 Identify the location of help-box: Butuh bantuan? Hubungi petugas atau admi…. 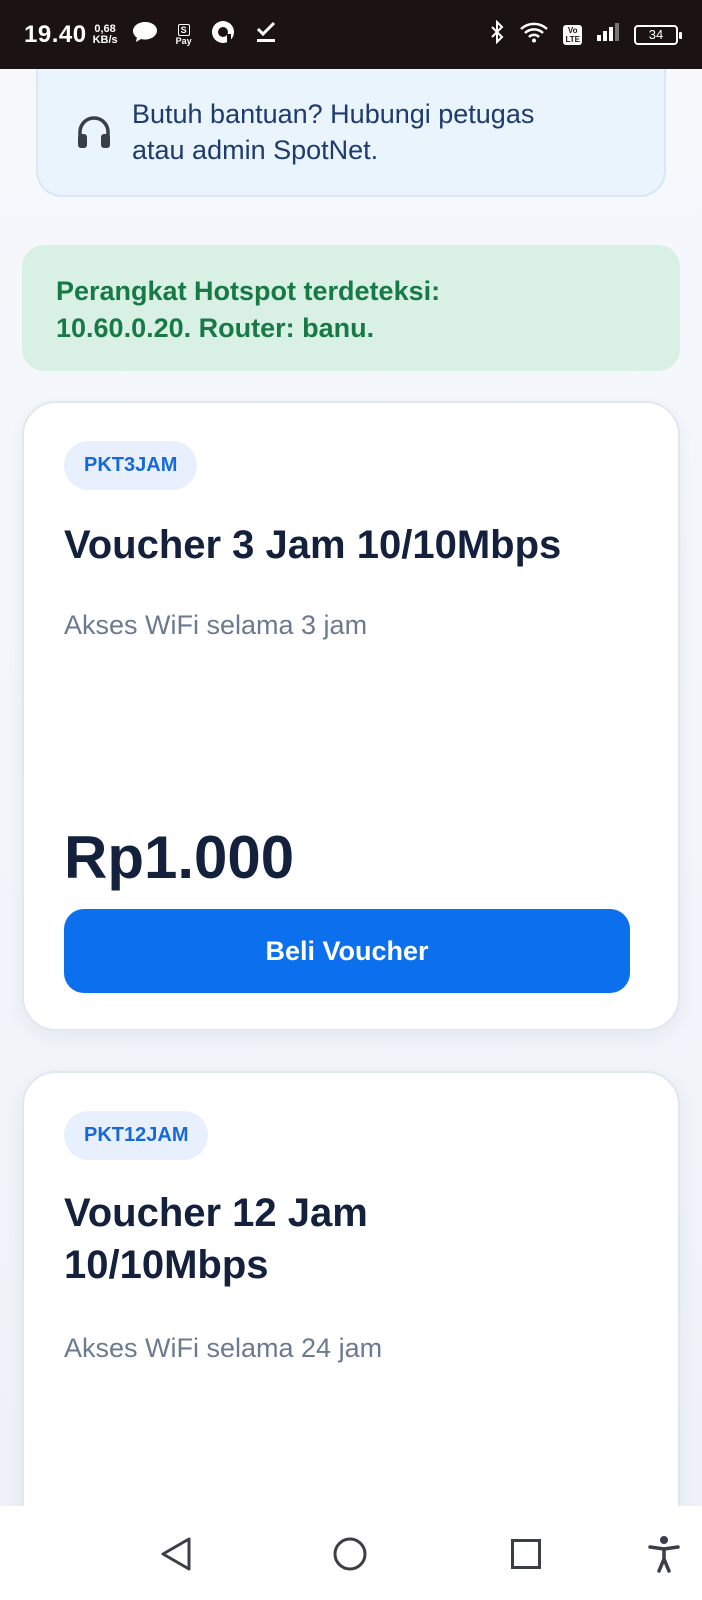
(351, 133).